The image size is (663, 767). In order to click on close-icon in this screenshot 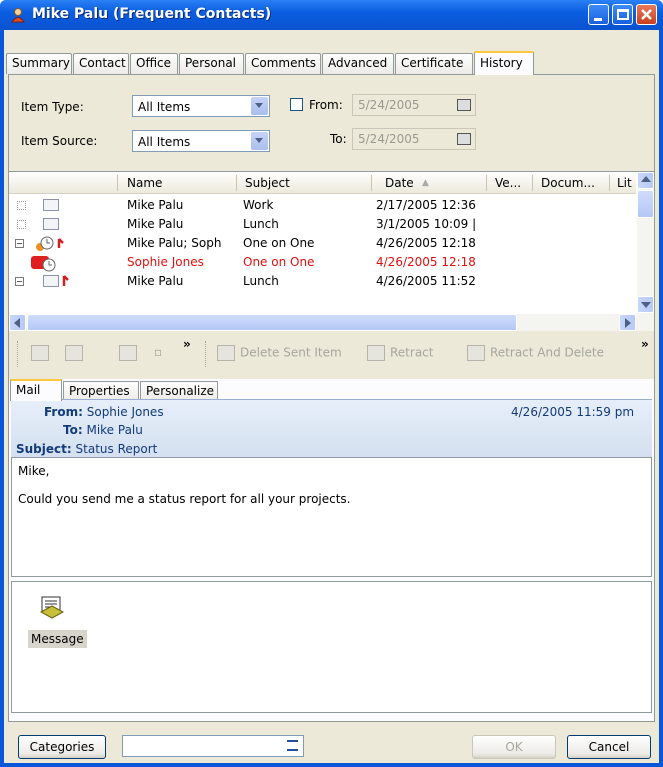, I will do `click(646, 14)`.